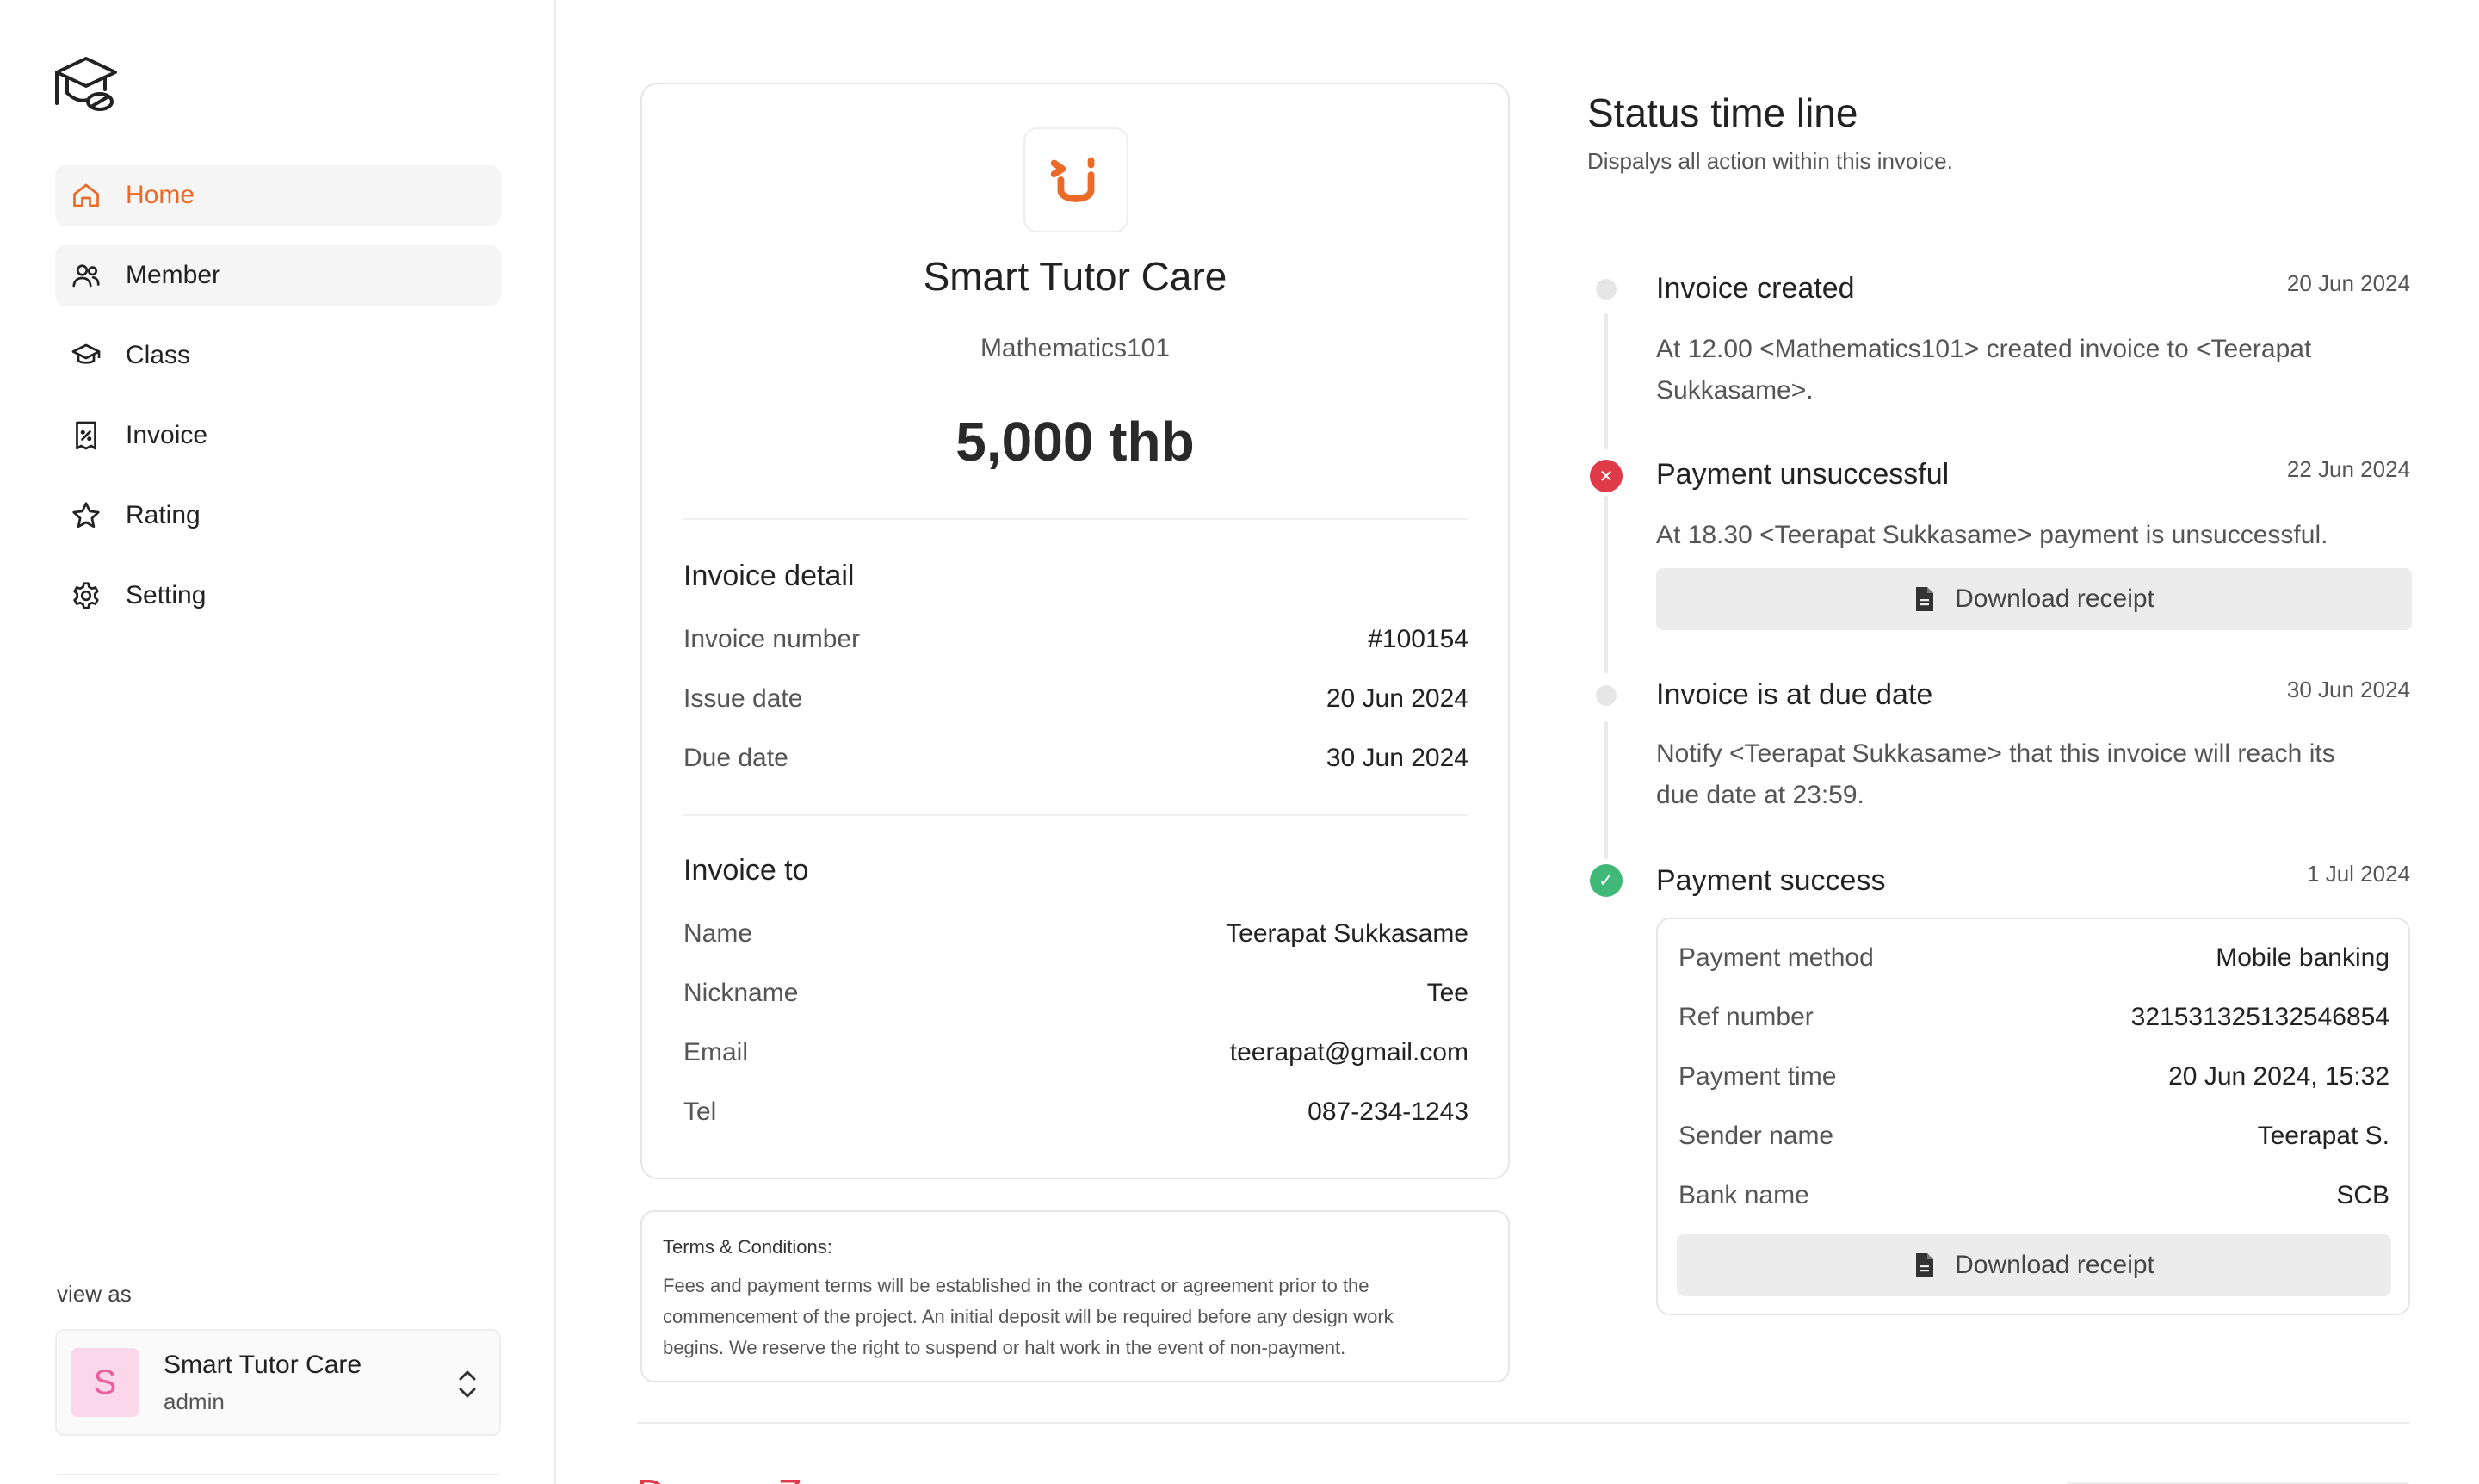  What do you see at coordinates (278, 1382) in the screenshot?
I see `account-switcher: S Smart Tutor Care admin` at bounding box center [278, 1382].